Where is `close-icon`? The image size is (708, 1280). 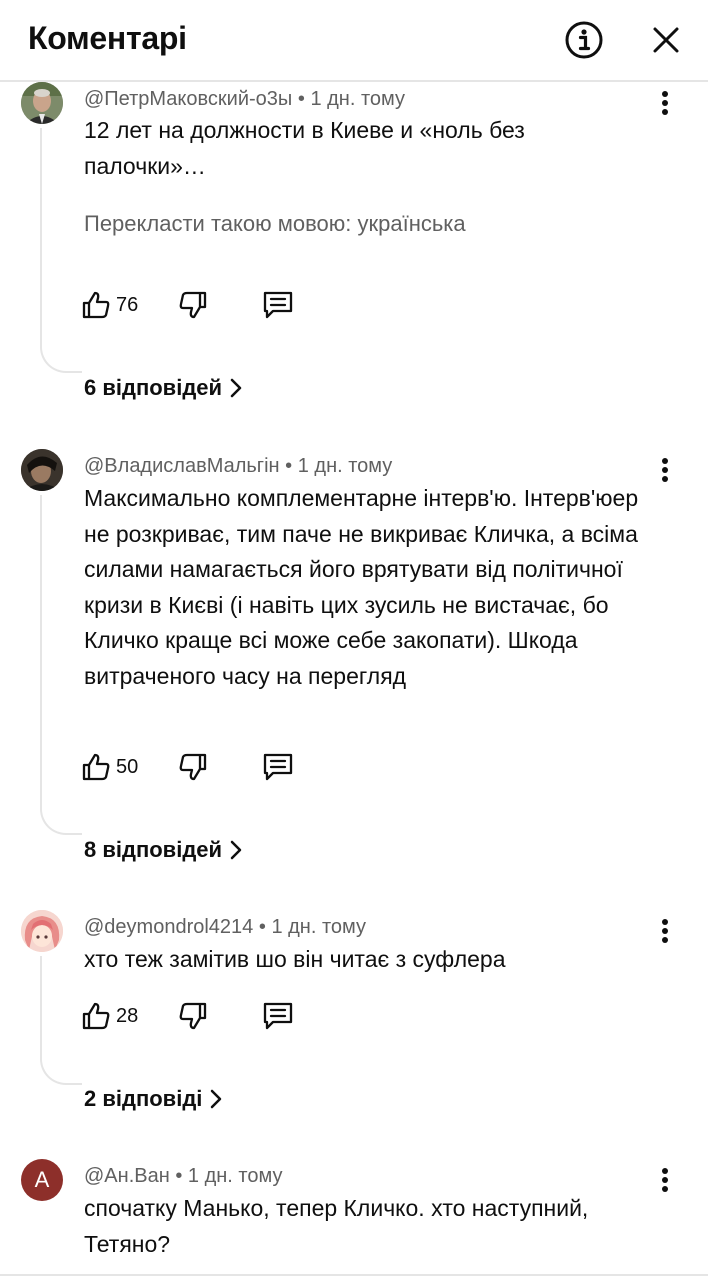 close-icon is located at coordinates (666, 40).